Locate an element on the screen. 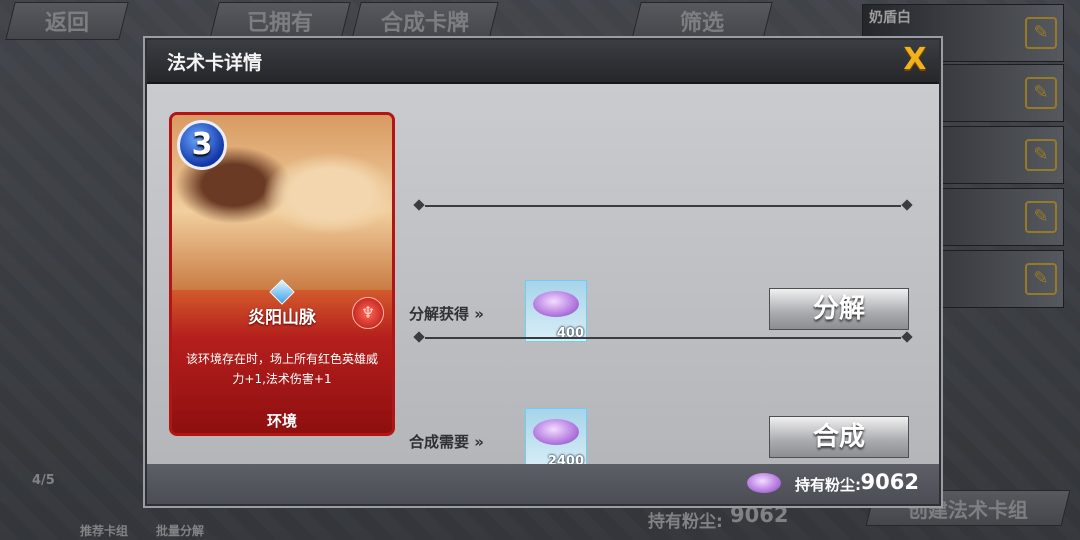 The width and height of the screenshot is (1080, 540). craft-dust-box: 2400 is located at coordinates (556, 439).